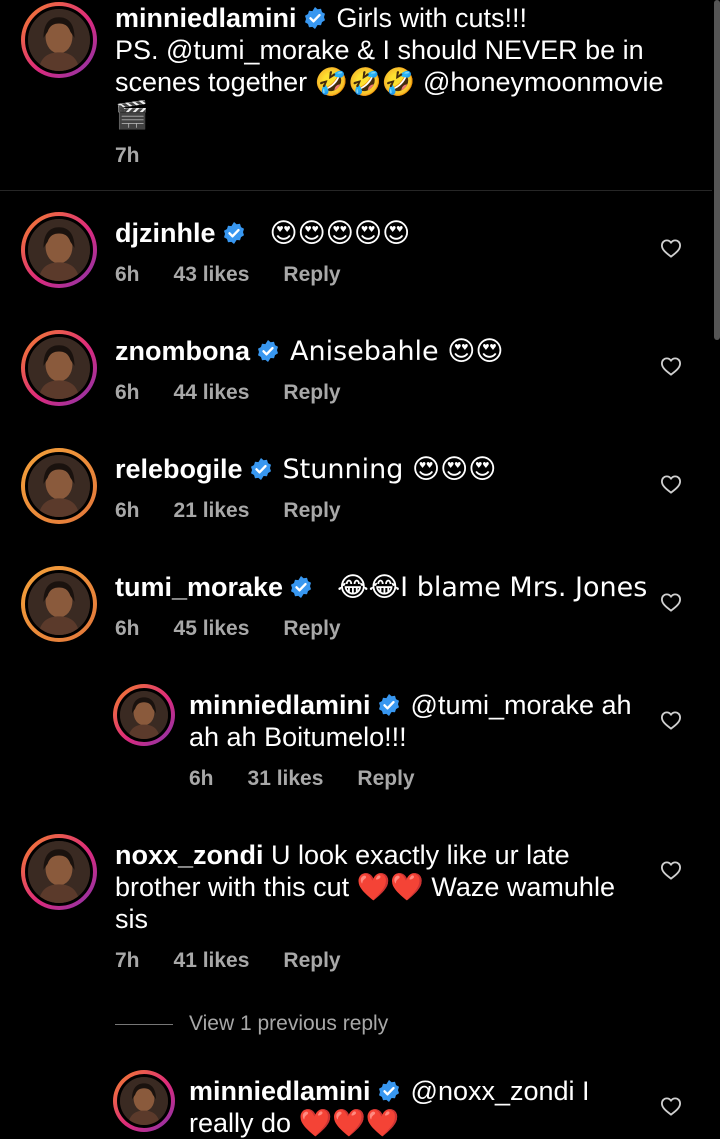 The image size is (720, 1139). Describe the element at coordinates (286, 778) in the screenshot. I see `reply-likes: 31 likes` at that location.